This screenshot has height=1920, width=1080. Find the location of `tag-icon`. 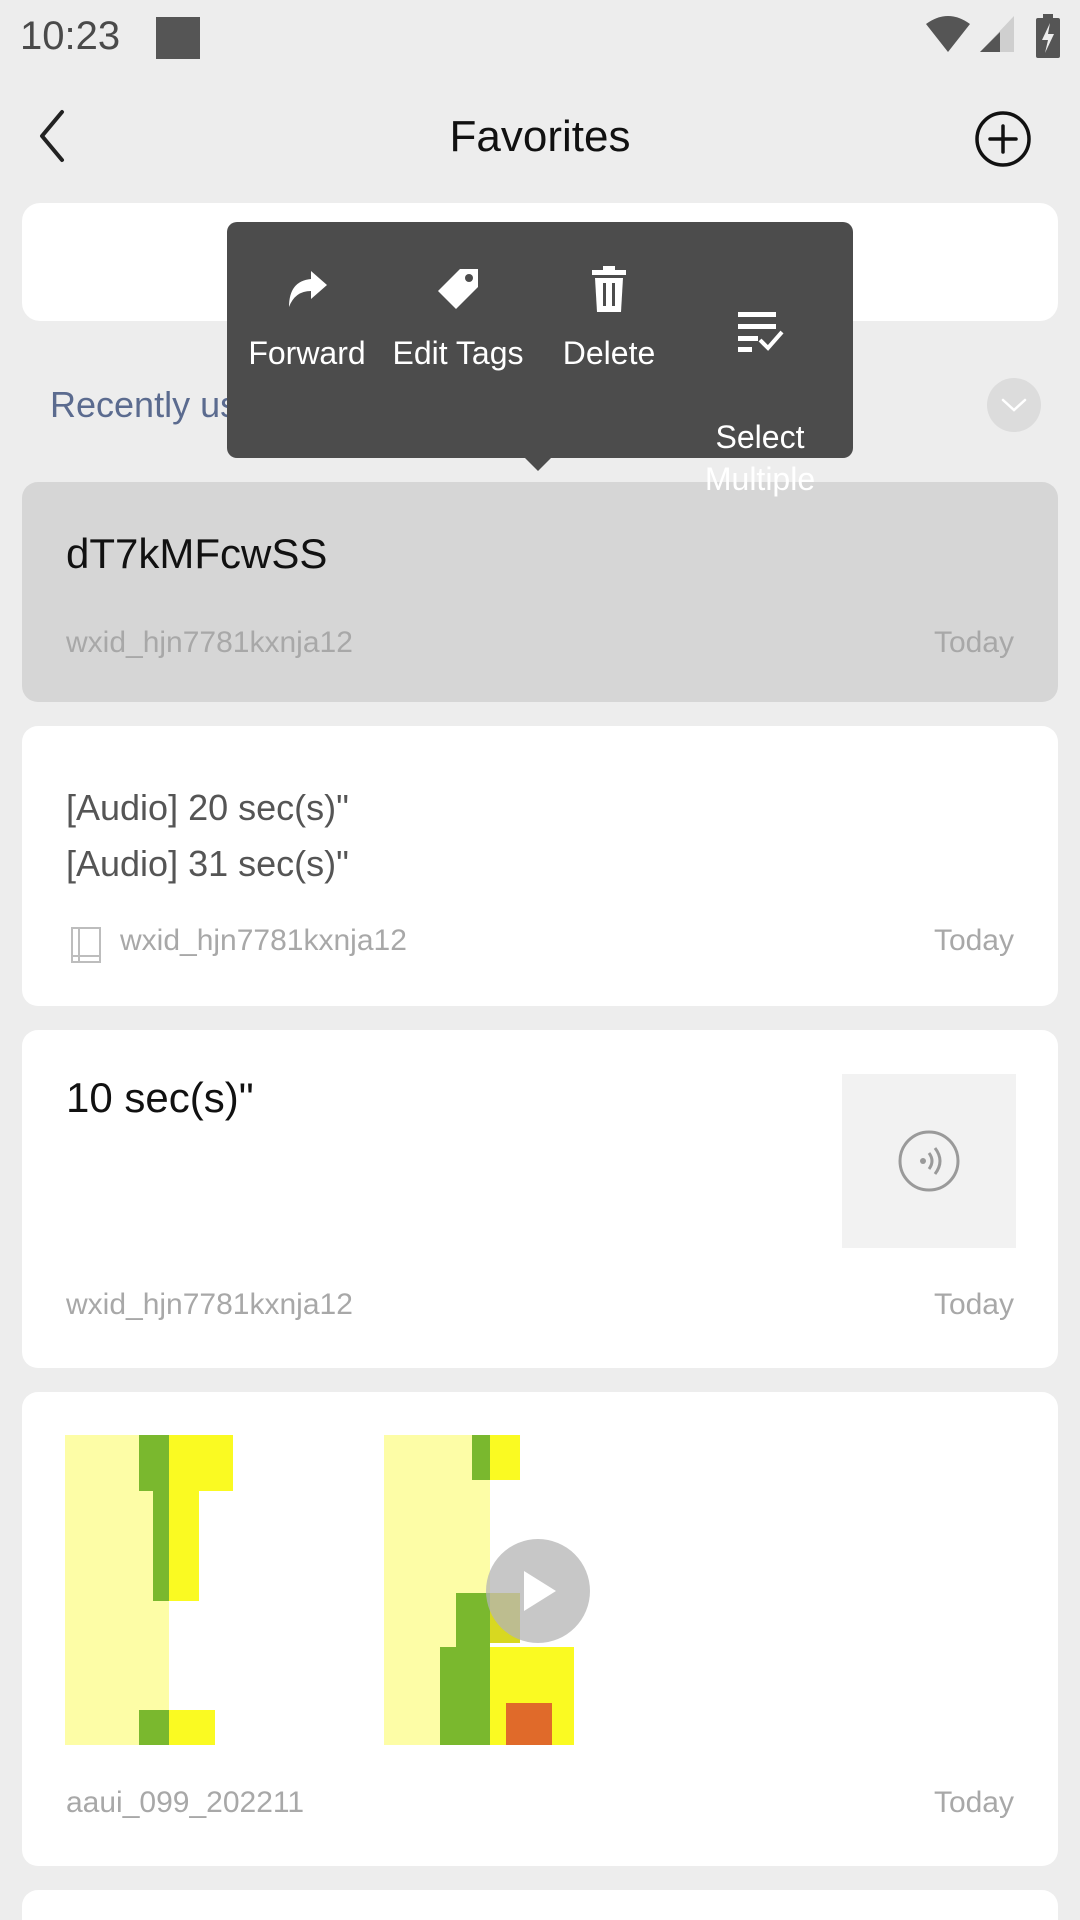

tag-icon is located at coordinates (458, 289).